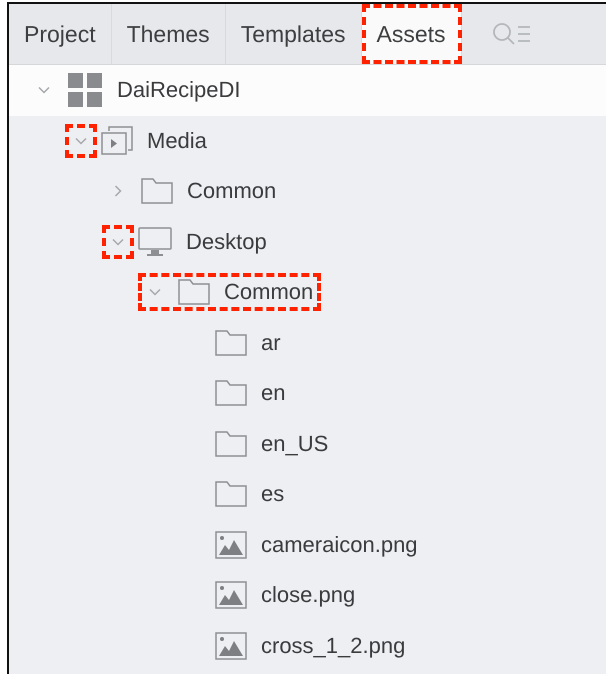  I want to click on tab: Assets, so click(412, 34).